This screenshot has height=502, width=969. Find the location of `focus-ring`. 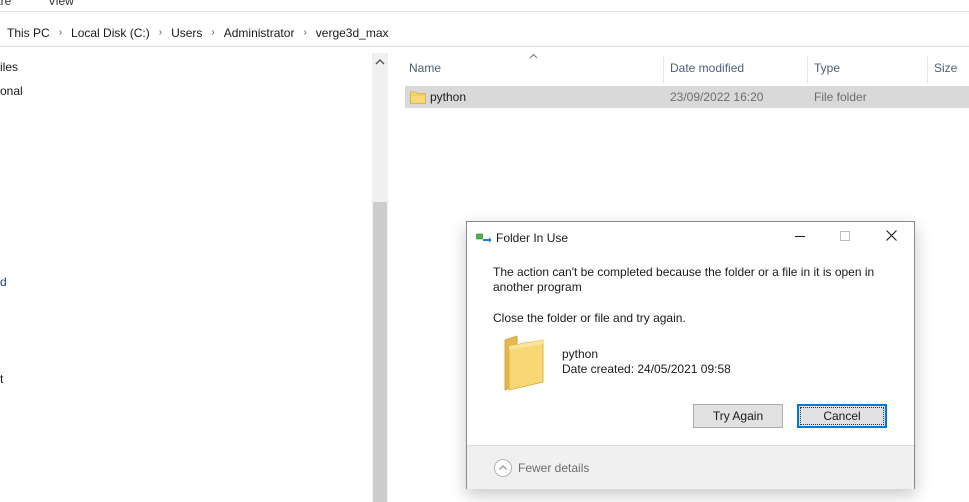

focus-ring is located at coordinates (842, 416).